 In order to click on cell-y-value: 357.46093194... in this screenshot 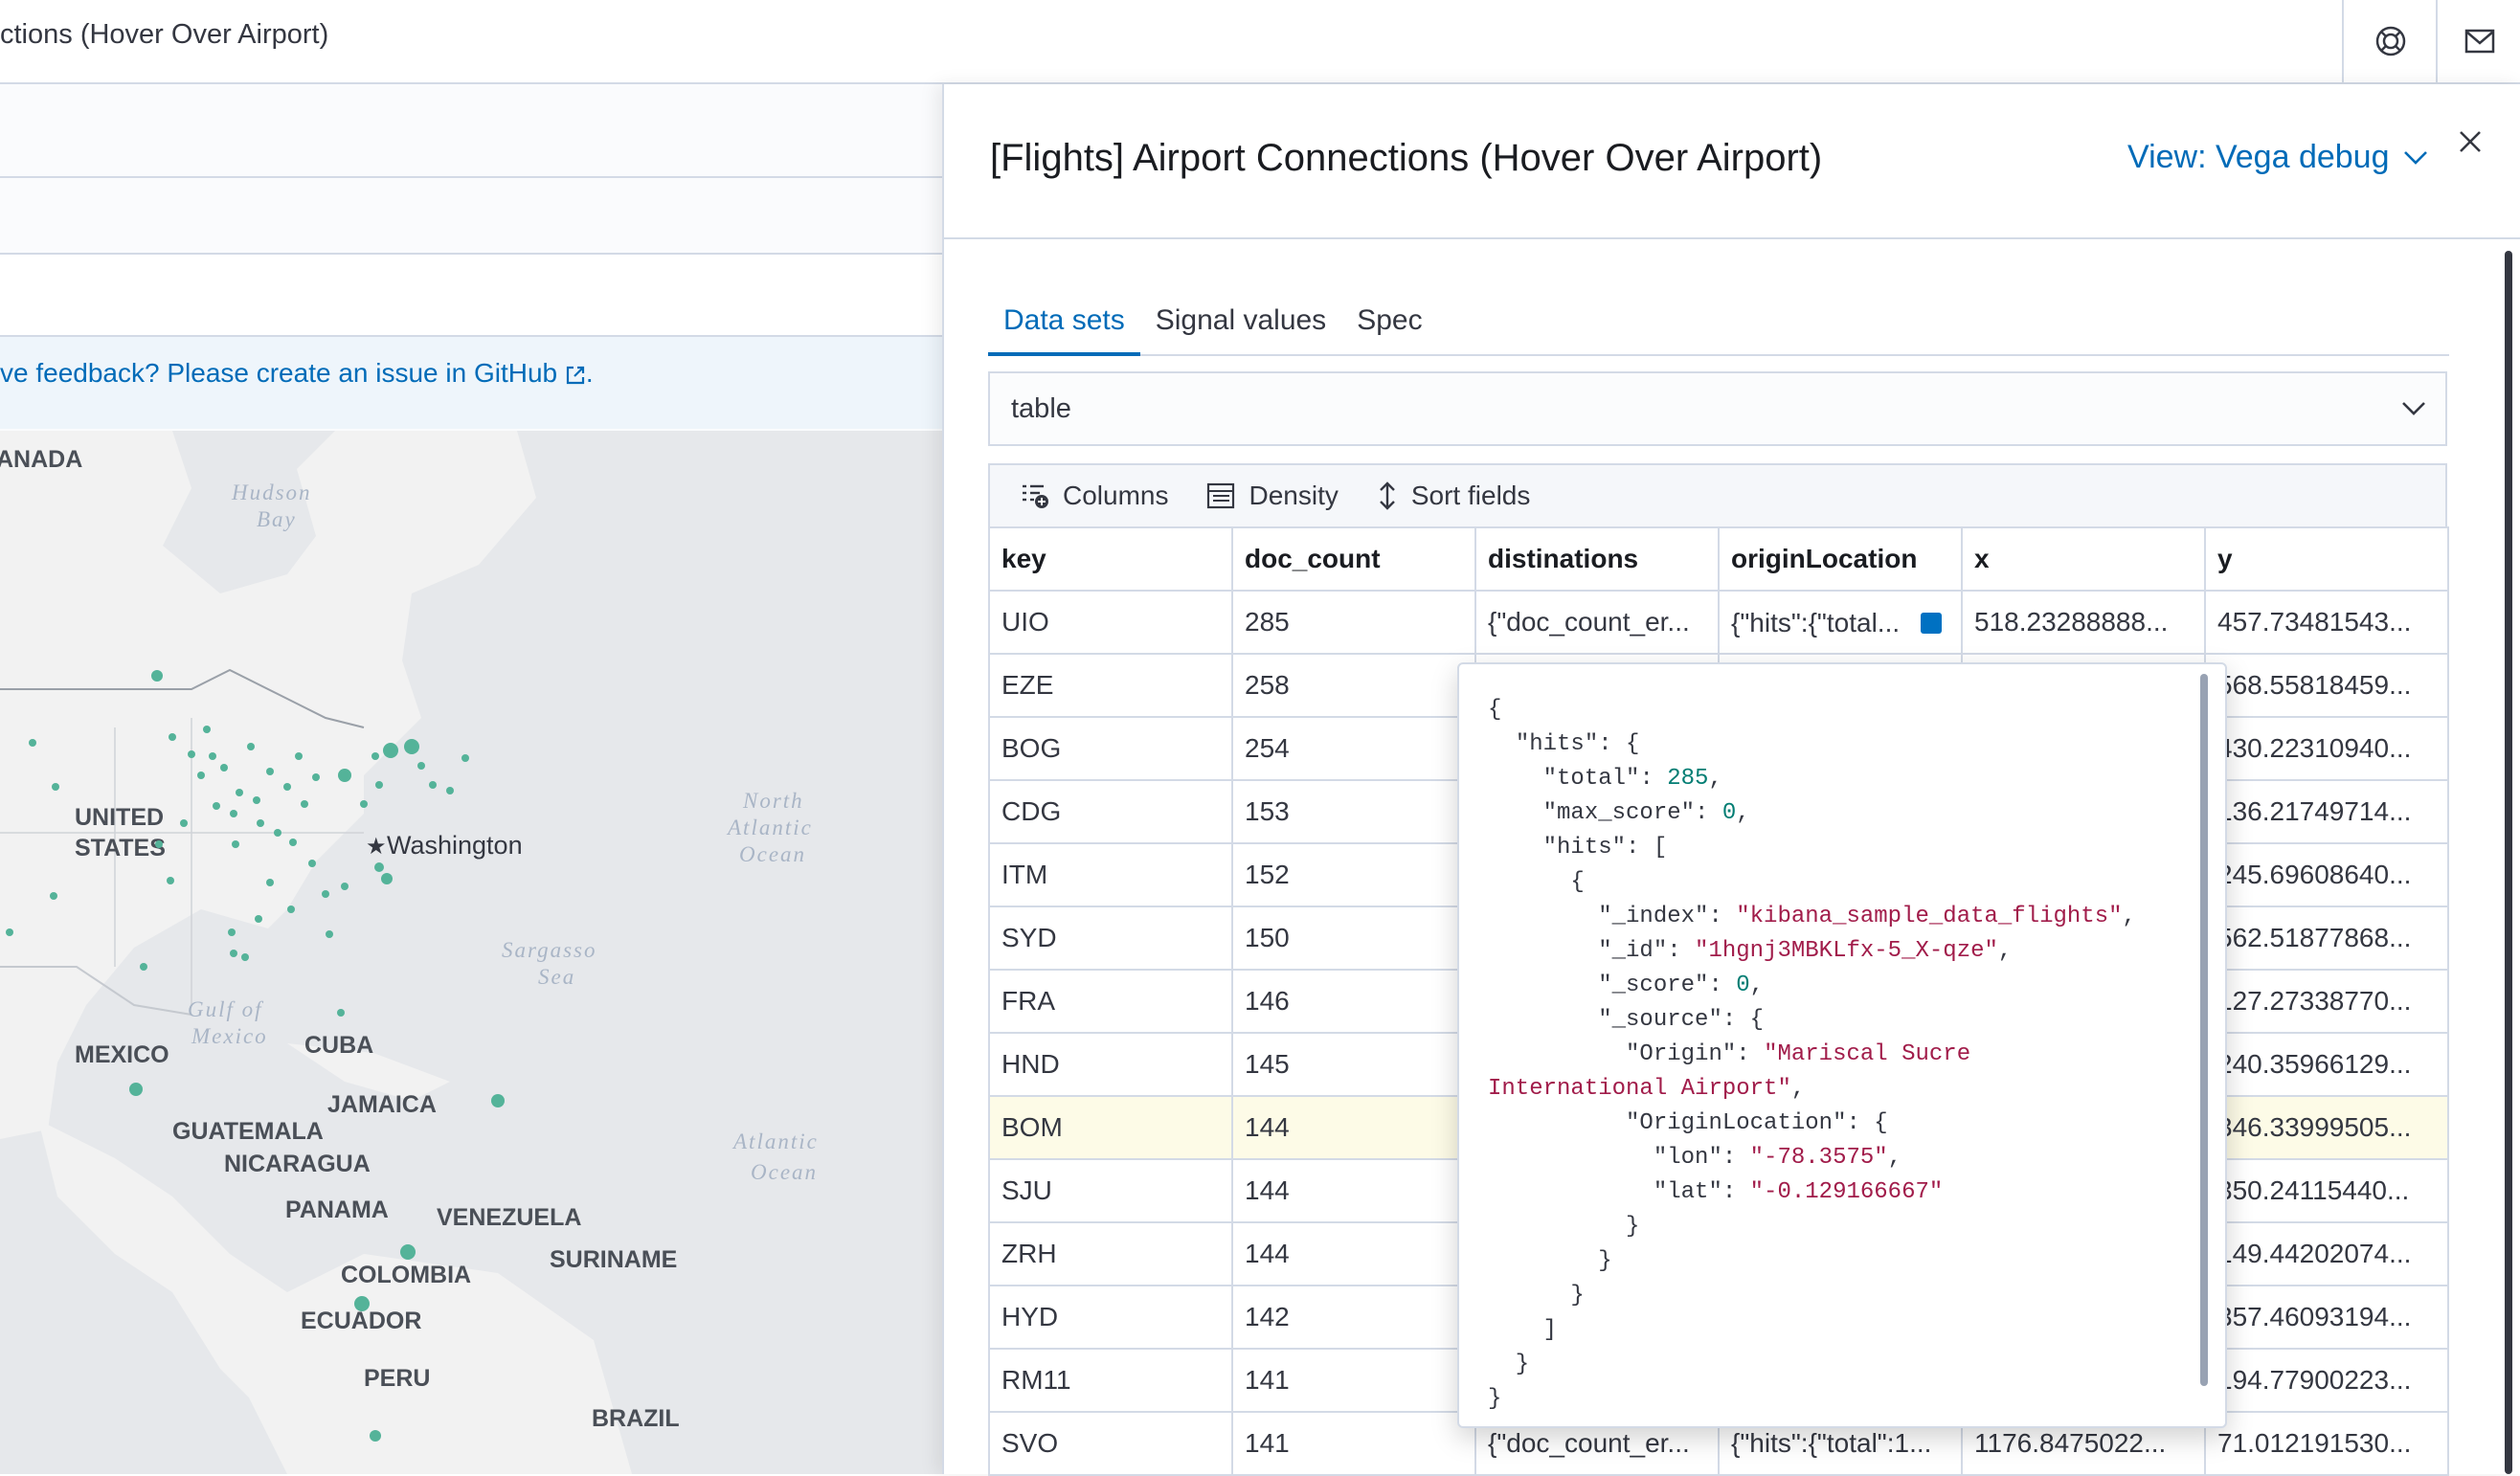, I will do `click(2315, 1316)`.